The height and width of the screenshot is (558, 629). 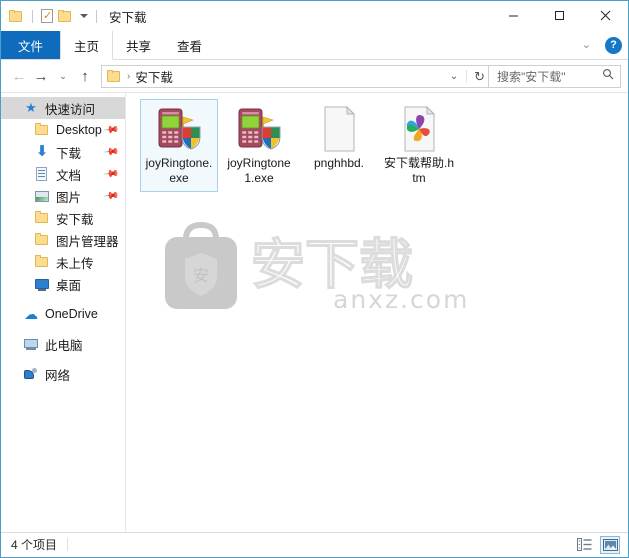 I want to click on sidebar-item-picture-manager: 图片管理器, so click(x=63, y=240).